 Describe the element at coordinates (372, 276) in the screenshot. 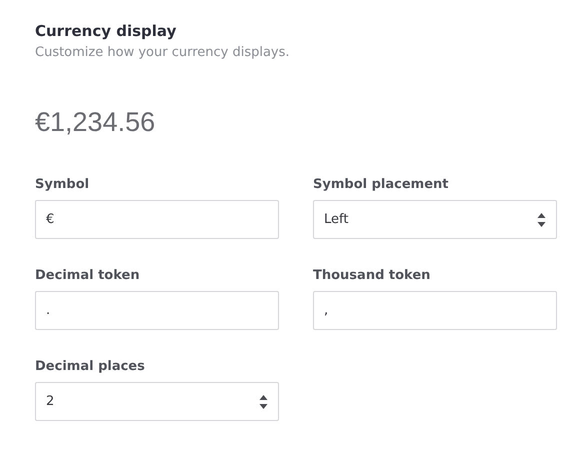

I see `field-label: Thousand token` at that location.